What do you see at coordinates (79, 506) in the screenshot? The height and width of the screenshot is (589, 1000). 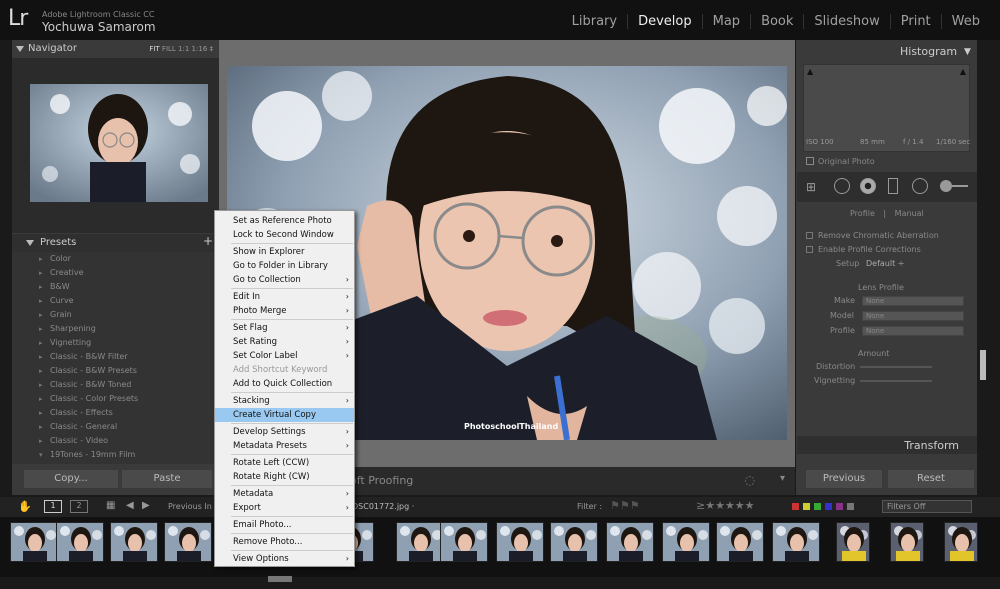 I see `window-2-button: 2` at bounding box center [79, 506].